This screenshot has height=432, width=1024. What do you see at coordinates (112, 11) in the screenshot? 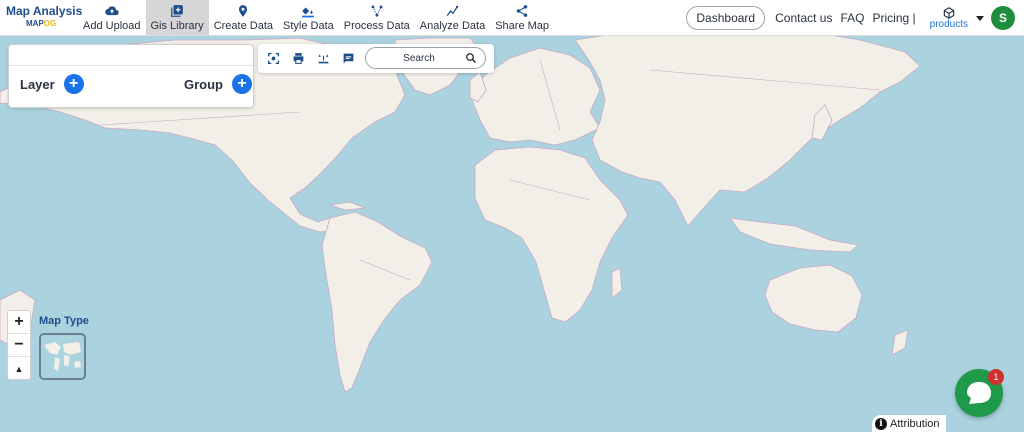
I see `cloud-upload-icon` at bounding box center [112, 11].